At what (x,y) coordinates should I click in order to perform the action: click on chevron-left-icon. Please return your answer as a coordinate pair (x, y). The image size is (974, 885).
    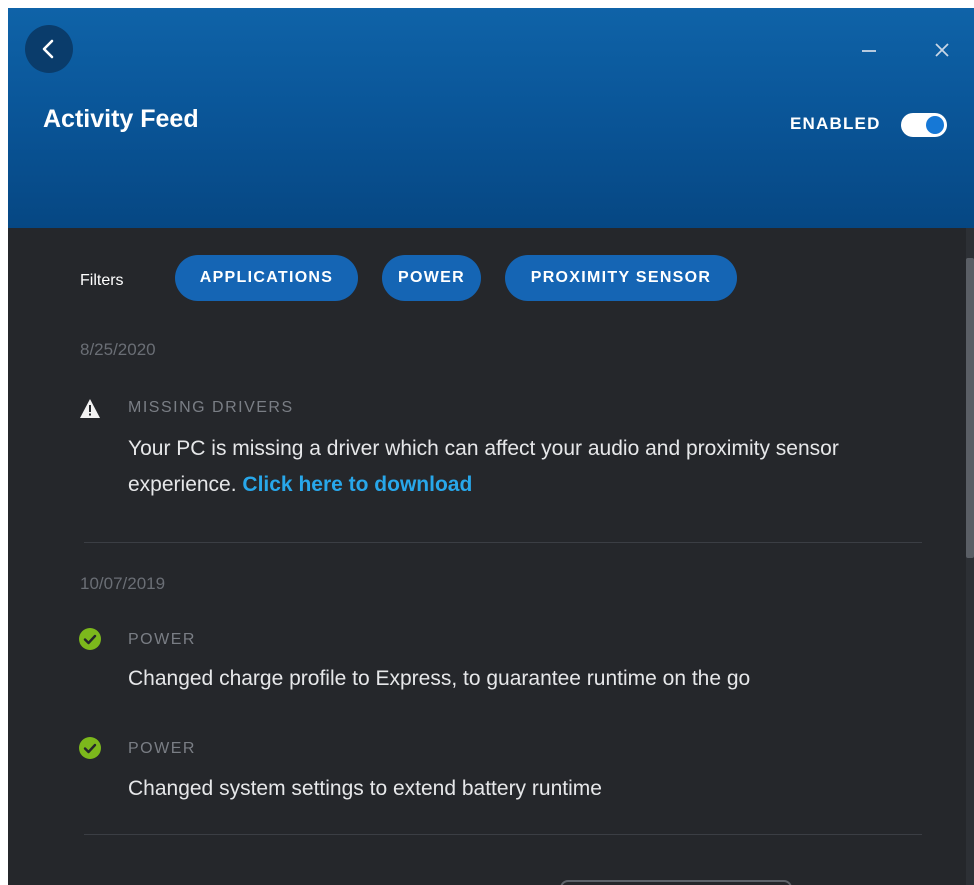
    Looking at the image, I should click on (48, 49).